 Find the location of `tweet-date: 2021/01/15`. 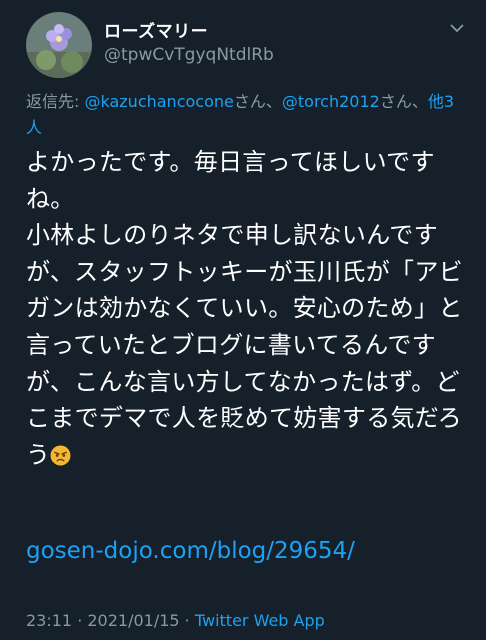

tweet-date: 2021/01/15 is located at coordinates (133, 620).